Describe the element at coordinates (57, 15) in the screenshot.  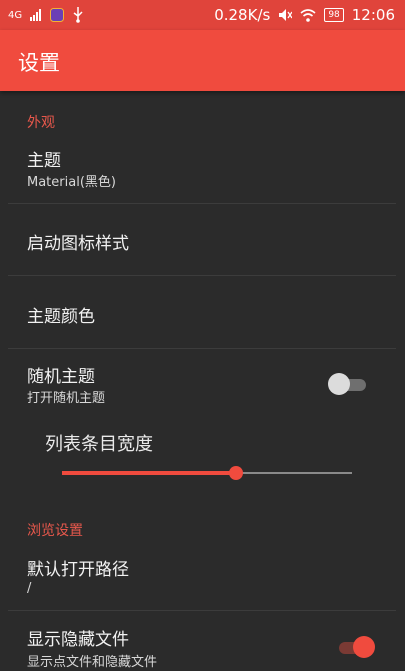
I see `app-notification-icon` at that location.